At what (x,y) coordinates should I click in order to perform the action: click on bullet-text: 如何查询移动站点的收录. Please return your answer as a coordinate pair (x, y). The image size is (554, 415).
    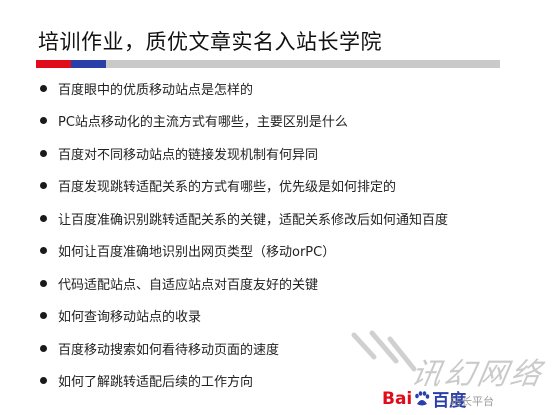
    Looking at the image, I should click on (130, 318).